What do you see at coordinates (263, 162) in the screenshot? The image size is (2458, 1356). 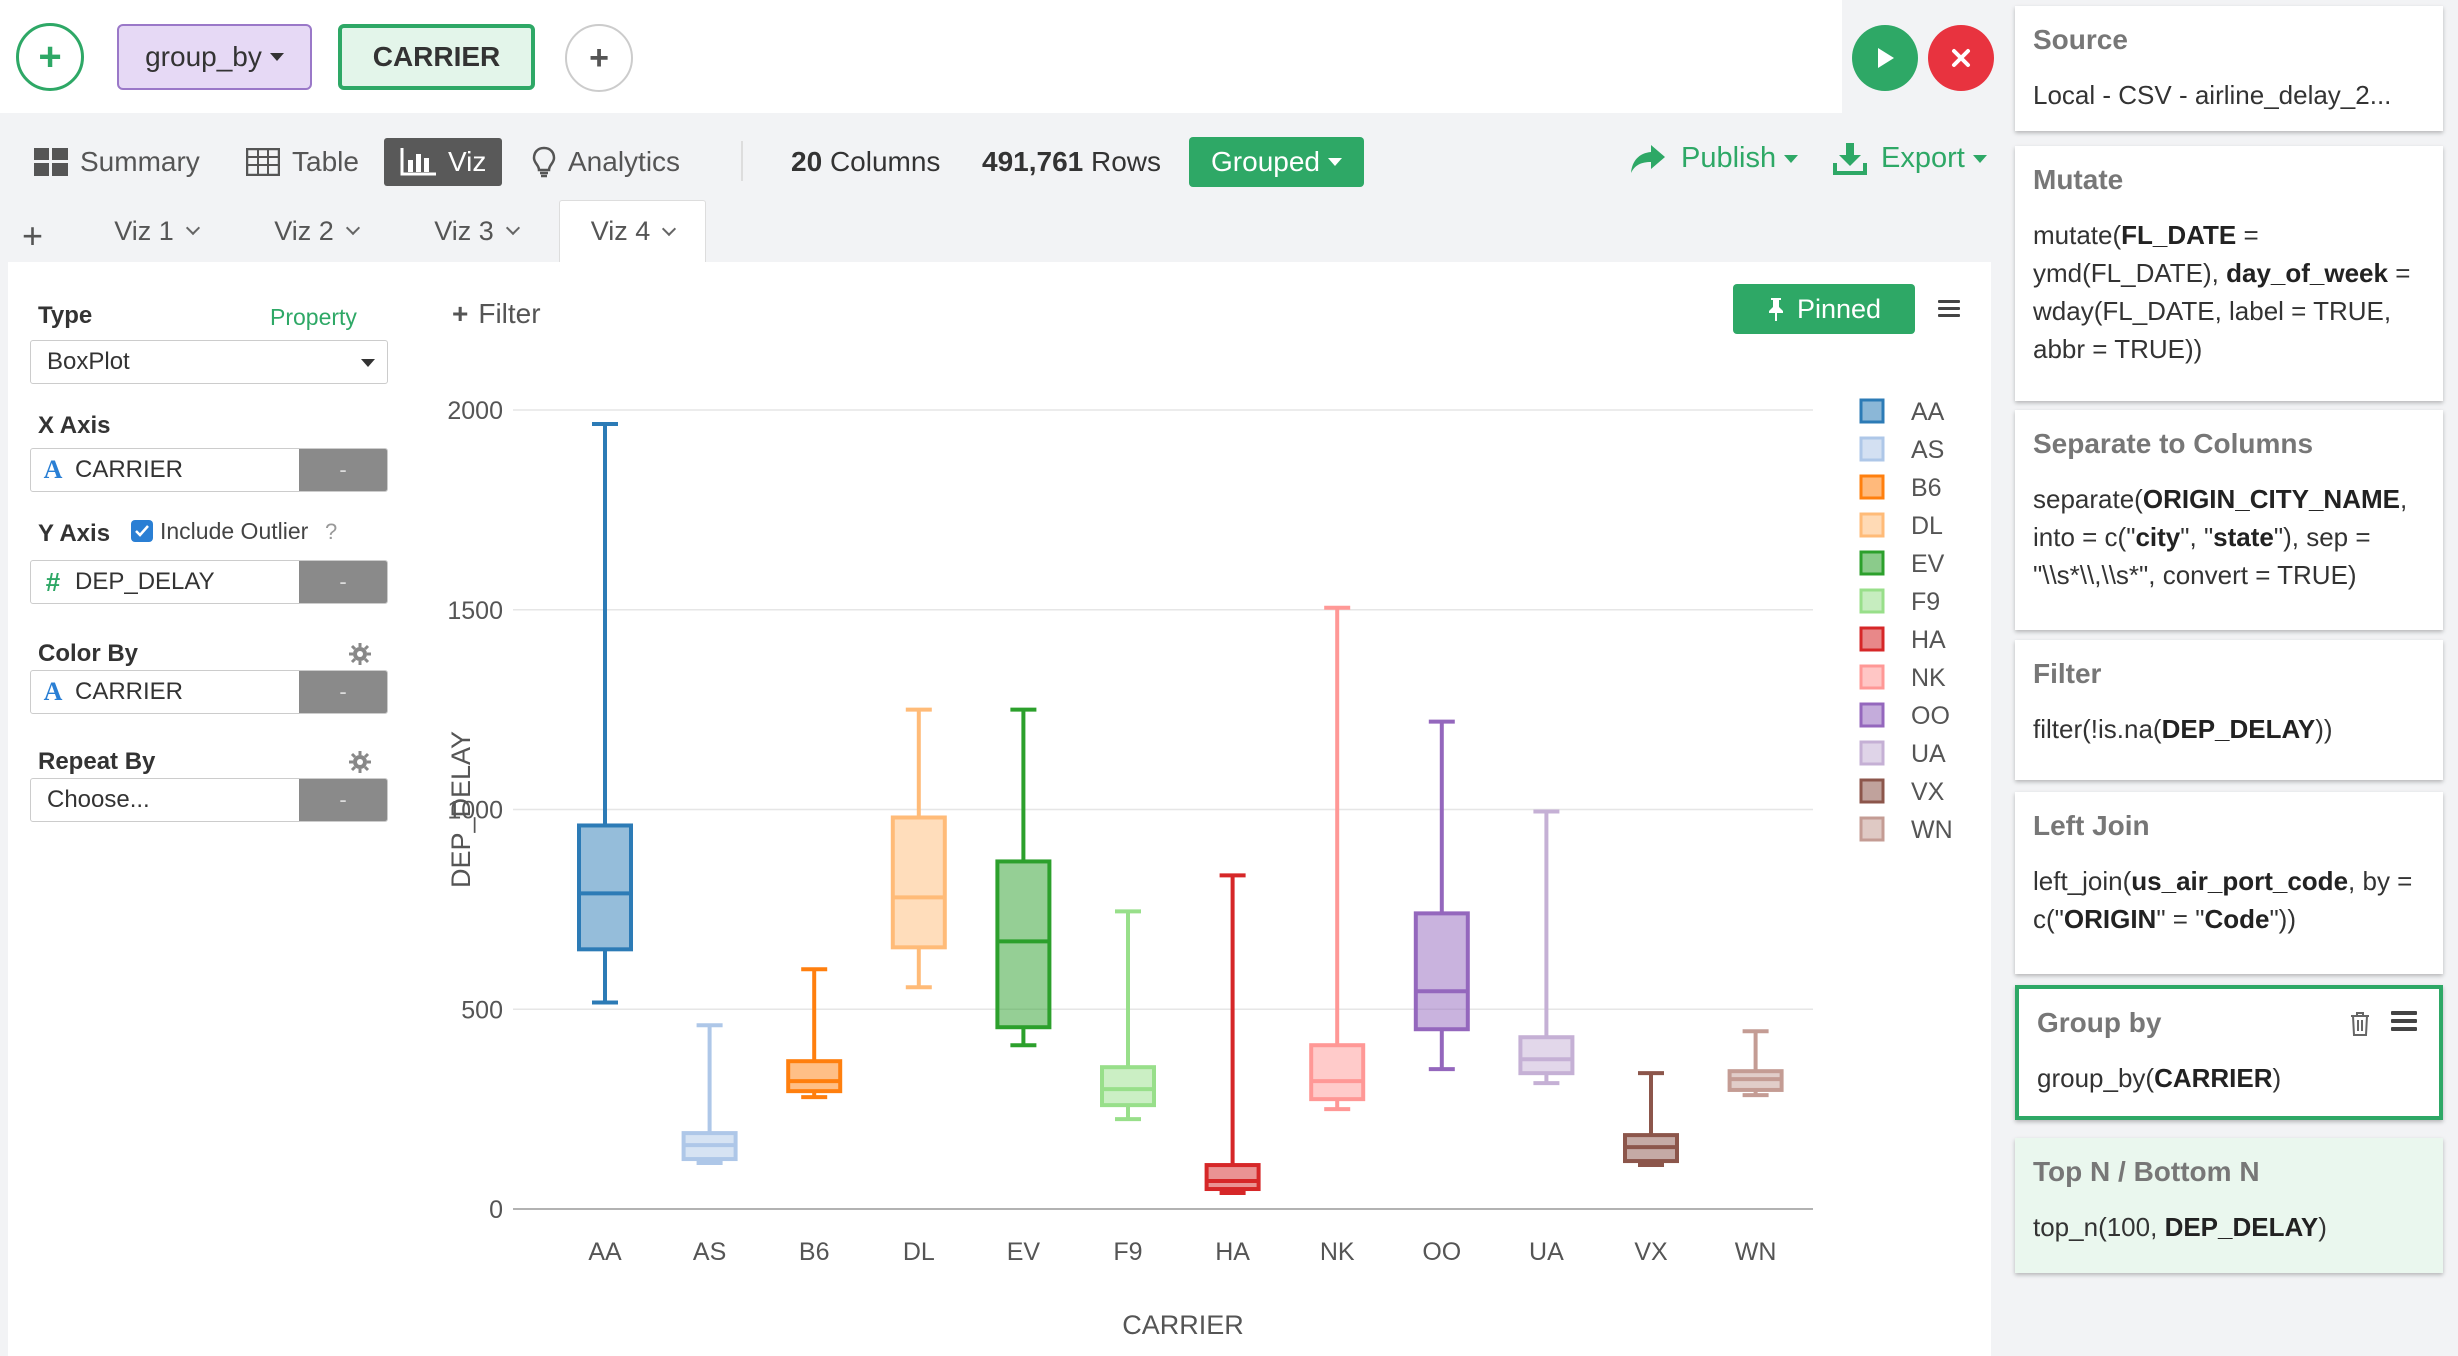 I see `table-icon` at bounding box center [263, 162].